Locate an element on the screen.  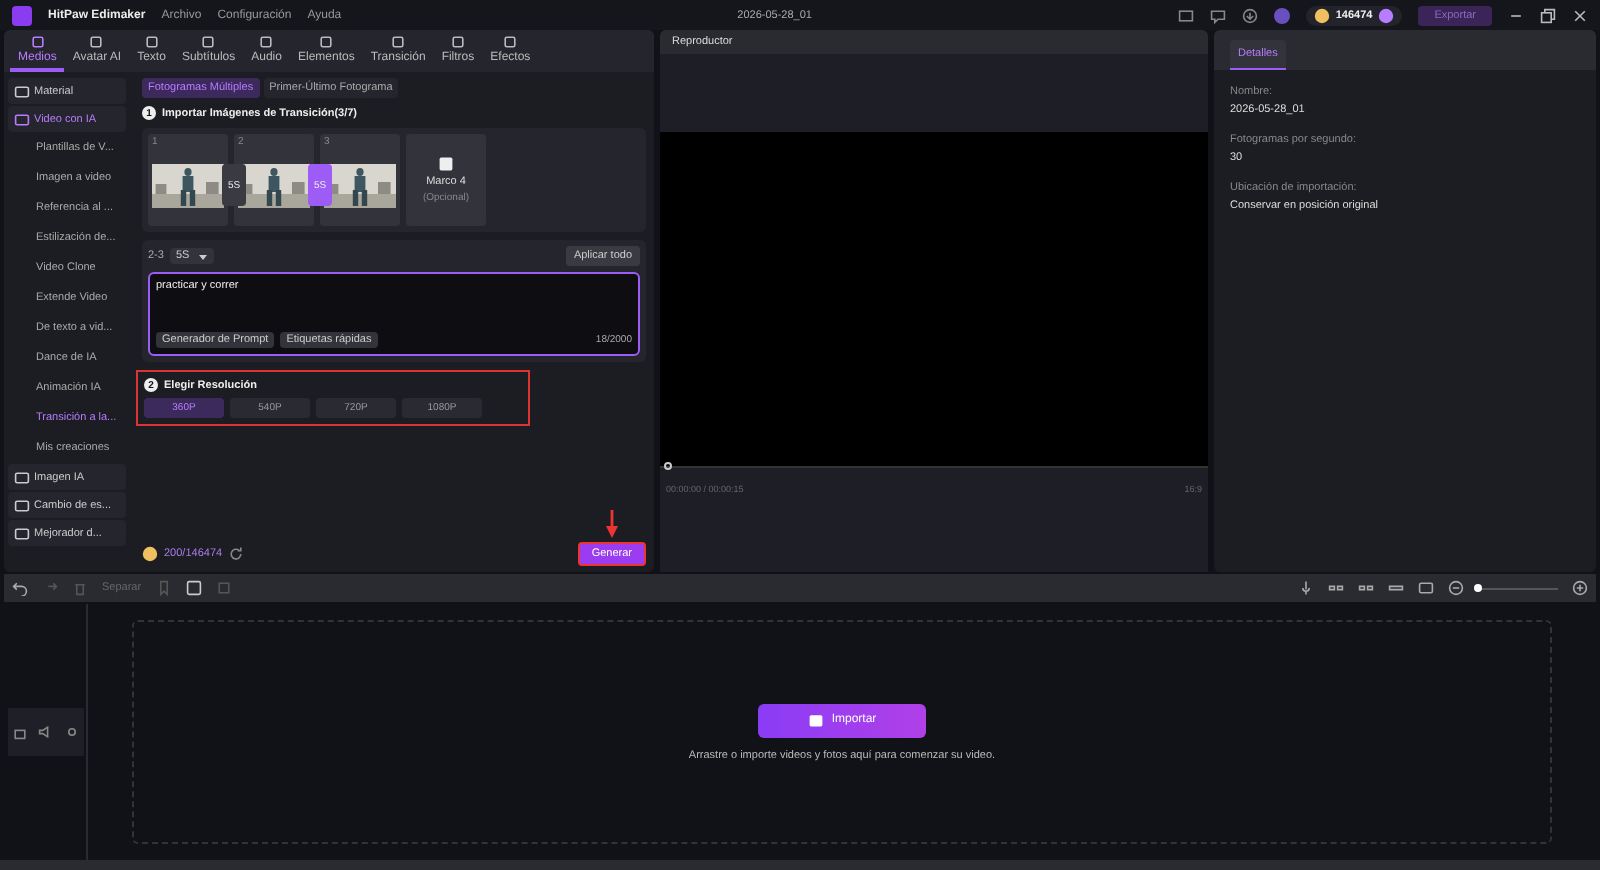
app-logo is located at coordinates (22, 15).